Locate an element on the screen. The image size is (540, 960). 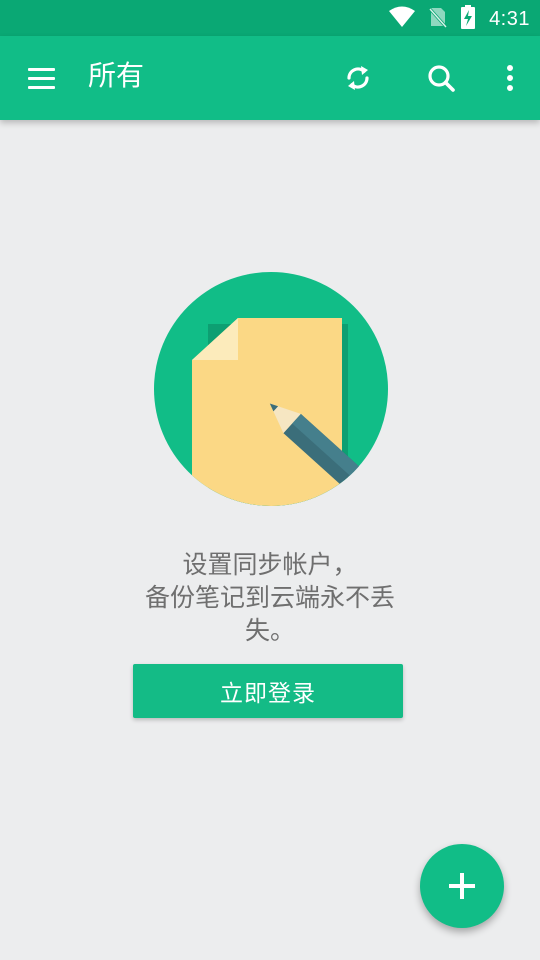
wifi-icon is located at coordinates (402, 19).